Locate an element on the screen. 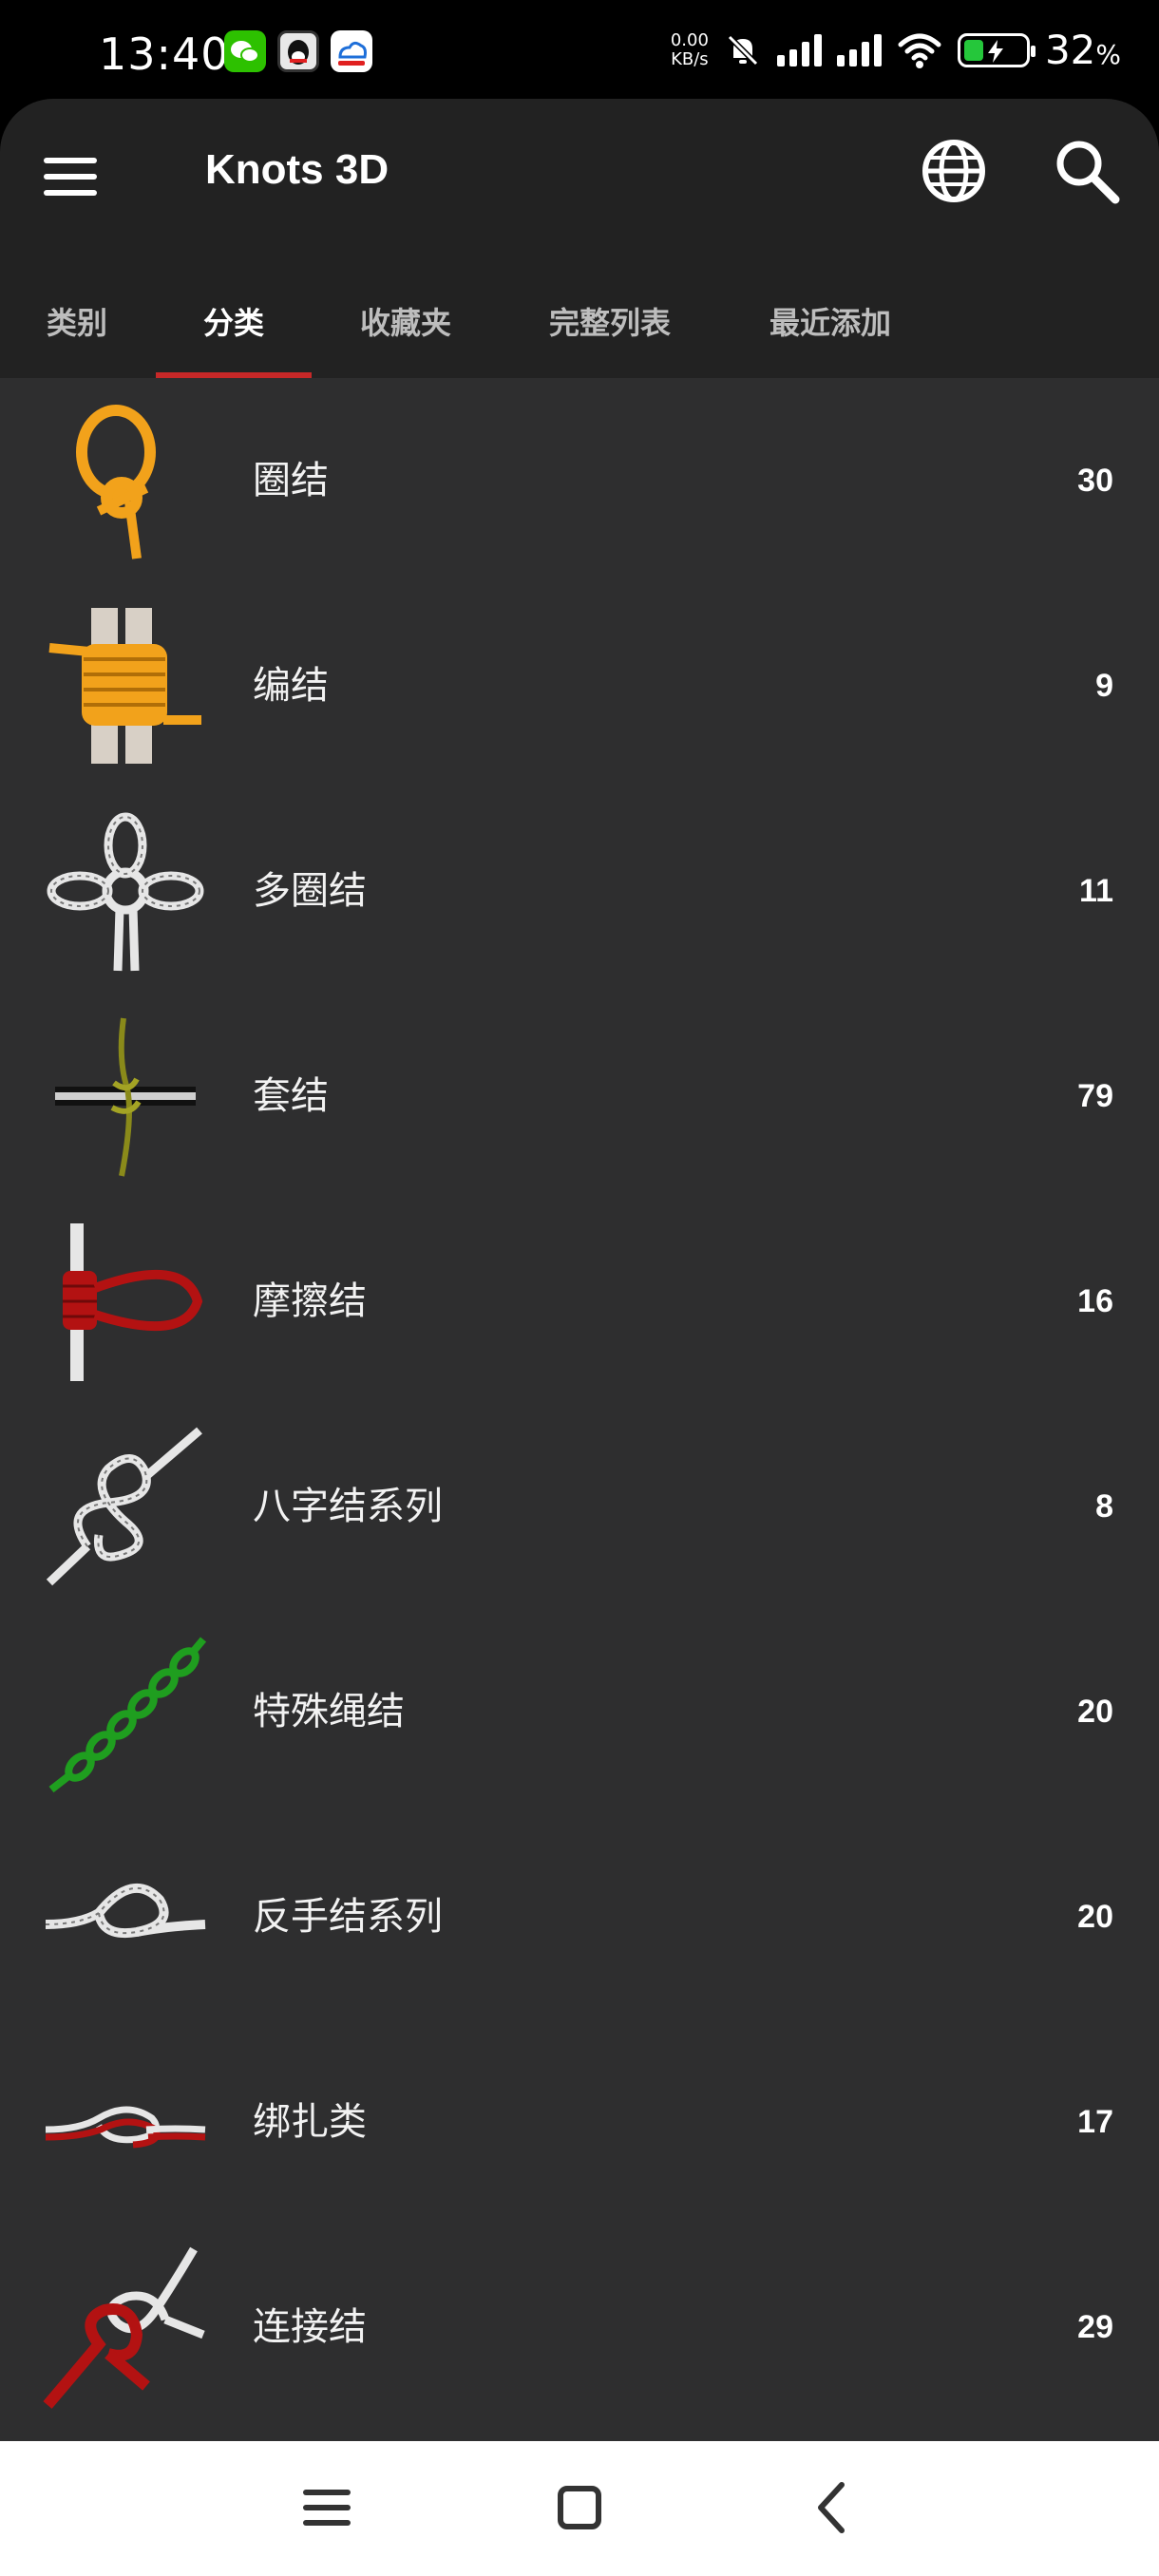  tab-favorites: 收藏夹 is located at coordinates (406, 326).